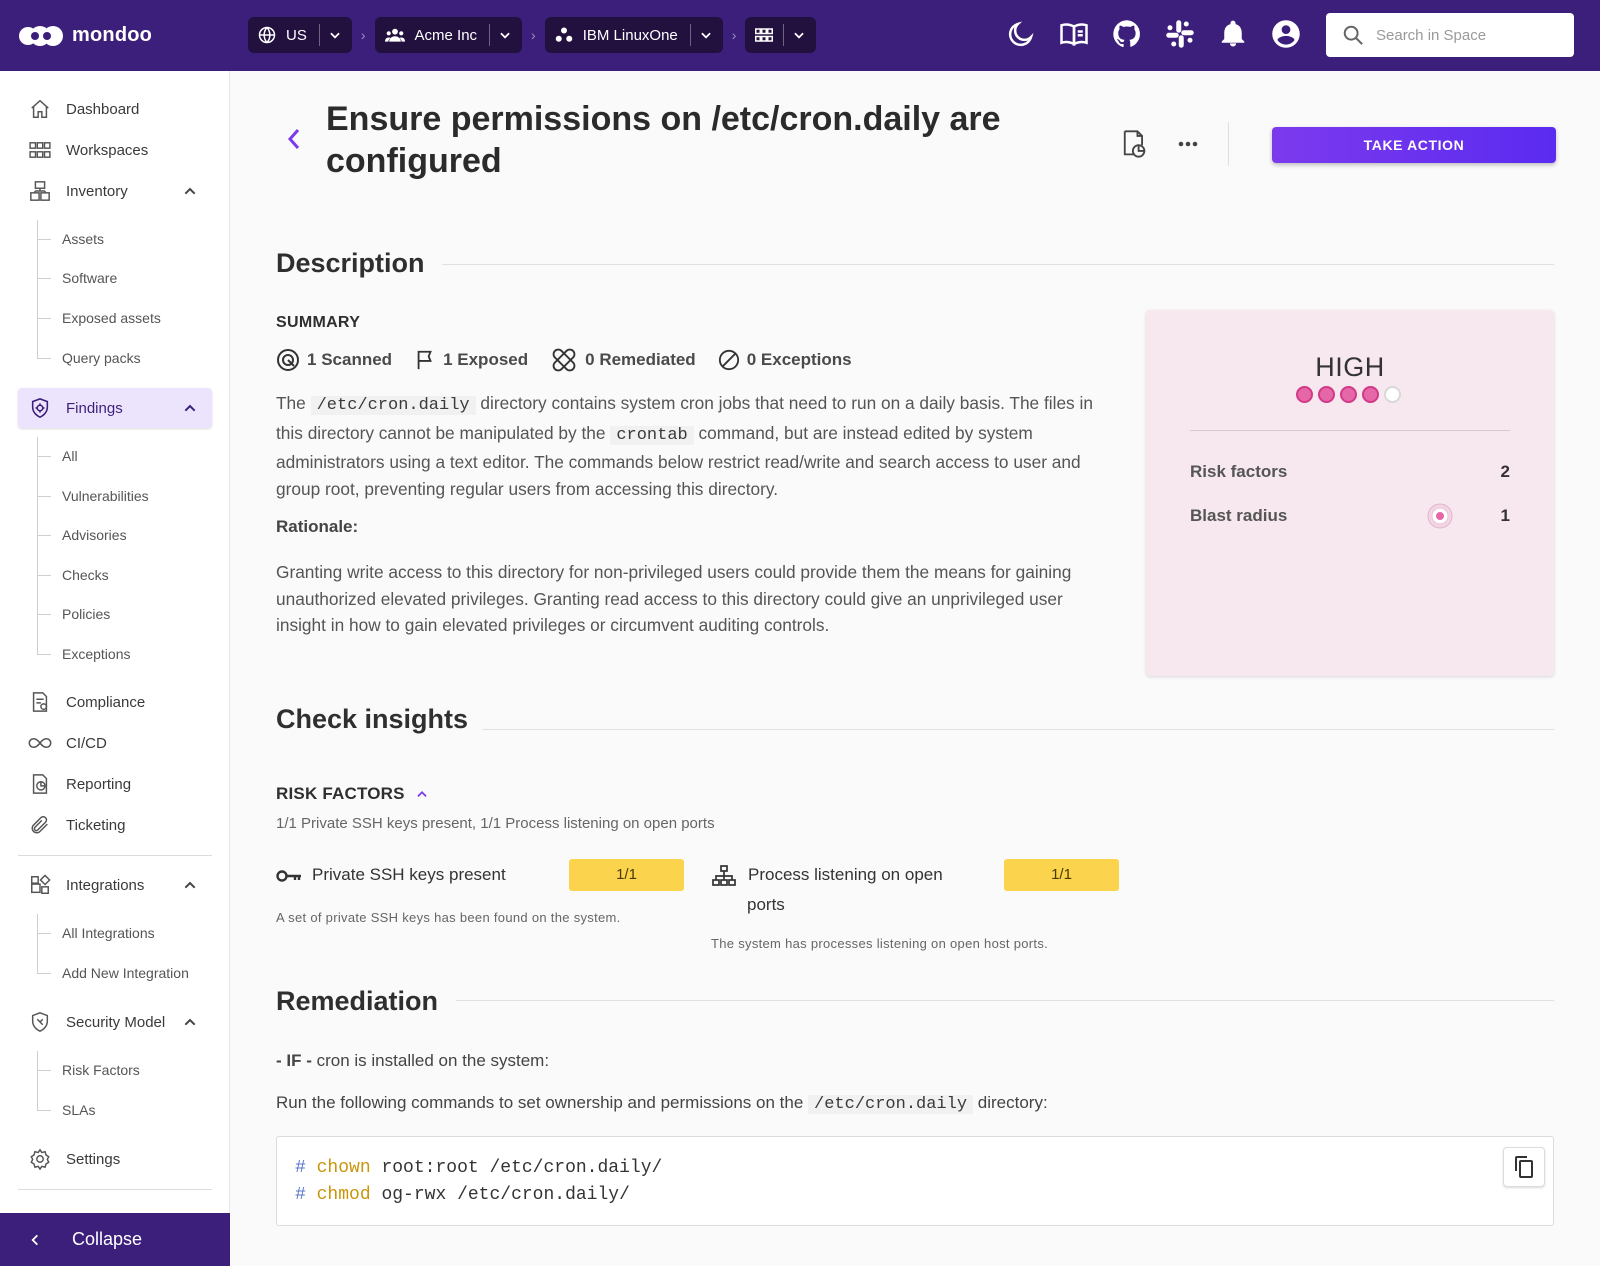 Image resolution: width=1600 pixels, height=1266 pixels. Describe the element at coordinates (1392, 394) in the screenshot. I see `risk-dot-empty` at that location.